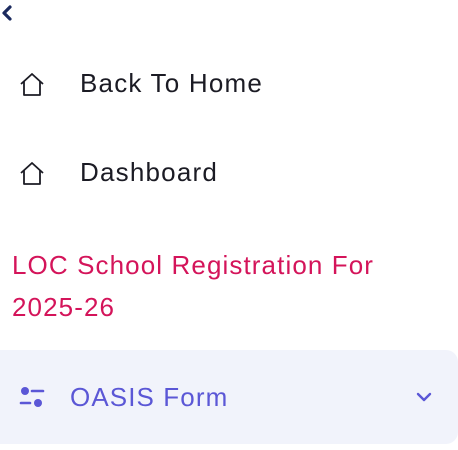  What do you see at coordinates (171, 83) in the screenshot?
I see `sidebar-item-label: Back To Home` at bounding box center [171, 83].